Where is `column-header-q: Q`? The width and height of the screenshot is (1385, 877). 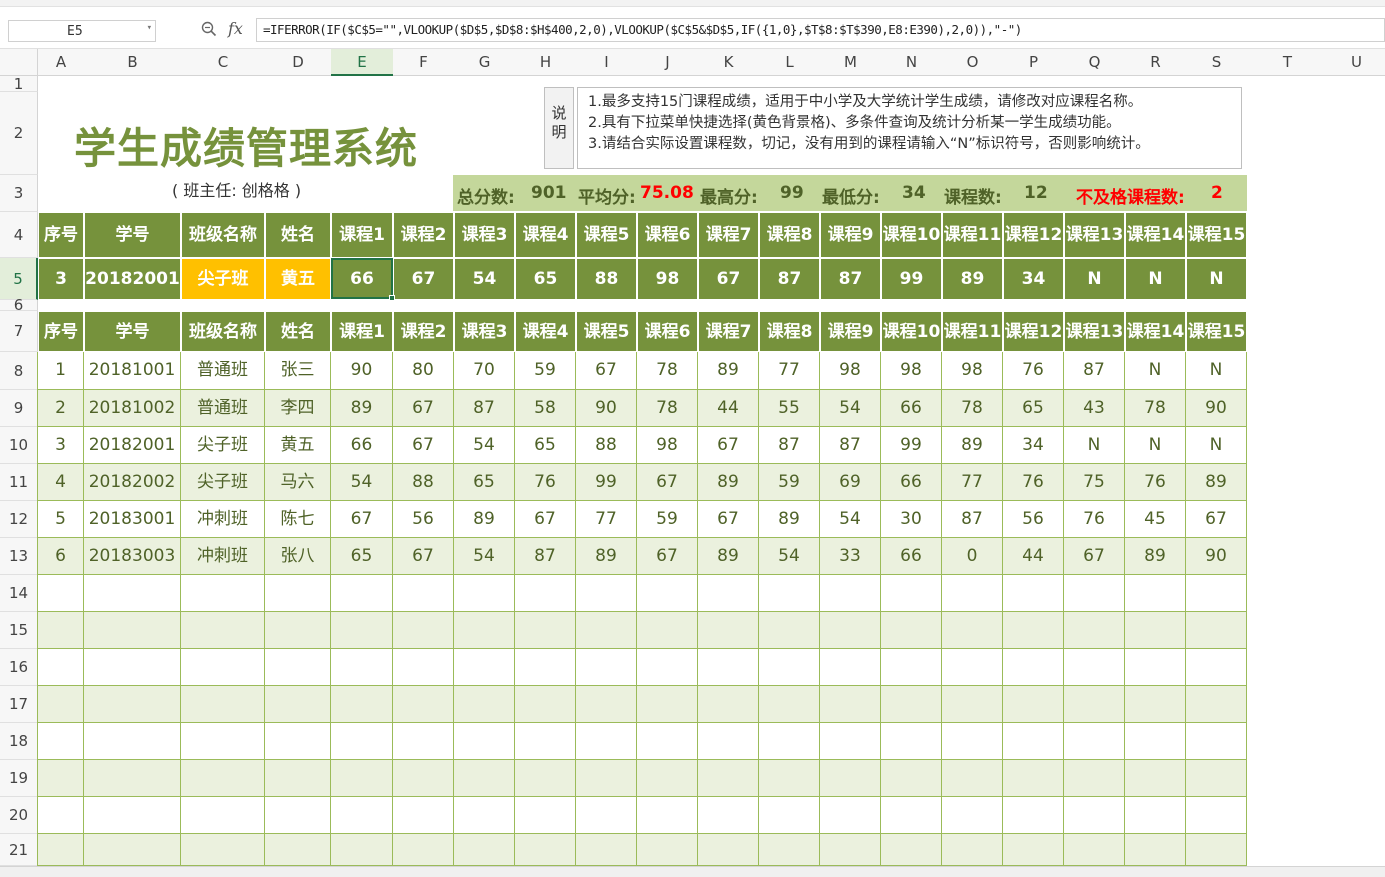
column-header-q: Q is located at coordinates (1094, 62).